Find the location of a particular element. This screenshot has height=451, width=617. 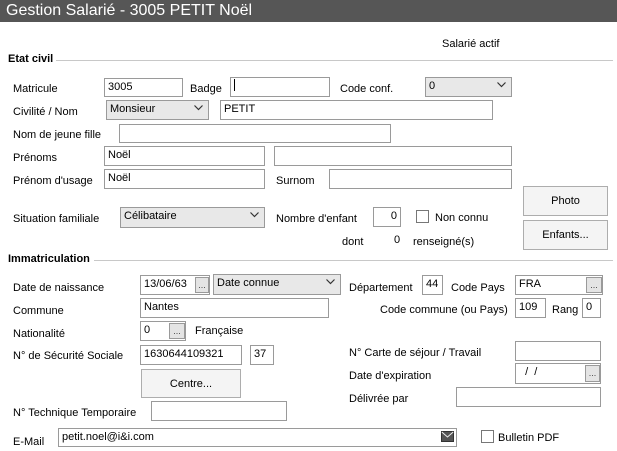

prenoms-input: Noël is located at coordinates (184, 156).